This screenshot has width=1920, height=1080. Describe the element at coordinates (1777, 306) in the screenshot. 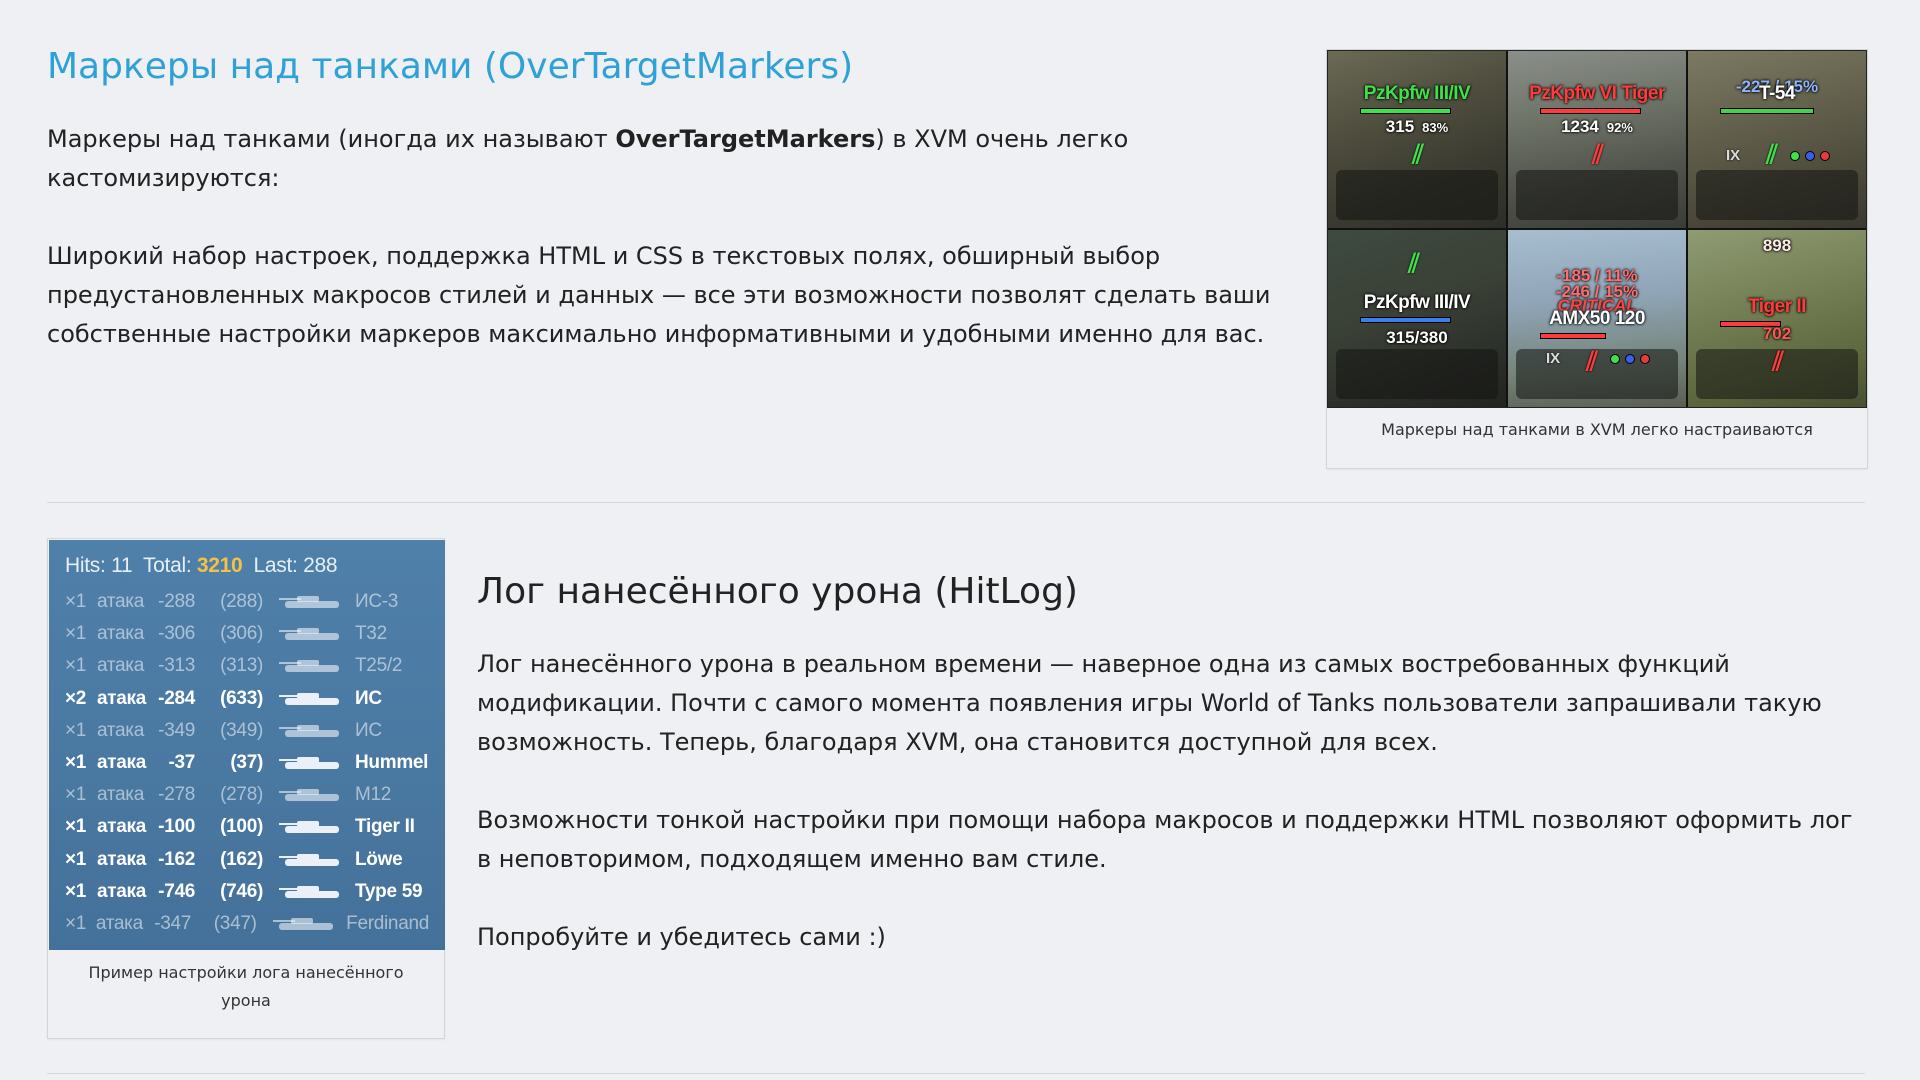

I see `marker-tank-name: Tiger II` at that location.